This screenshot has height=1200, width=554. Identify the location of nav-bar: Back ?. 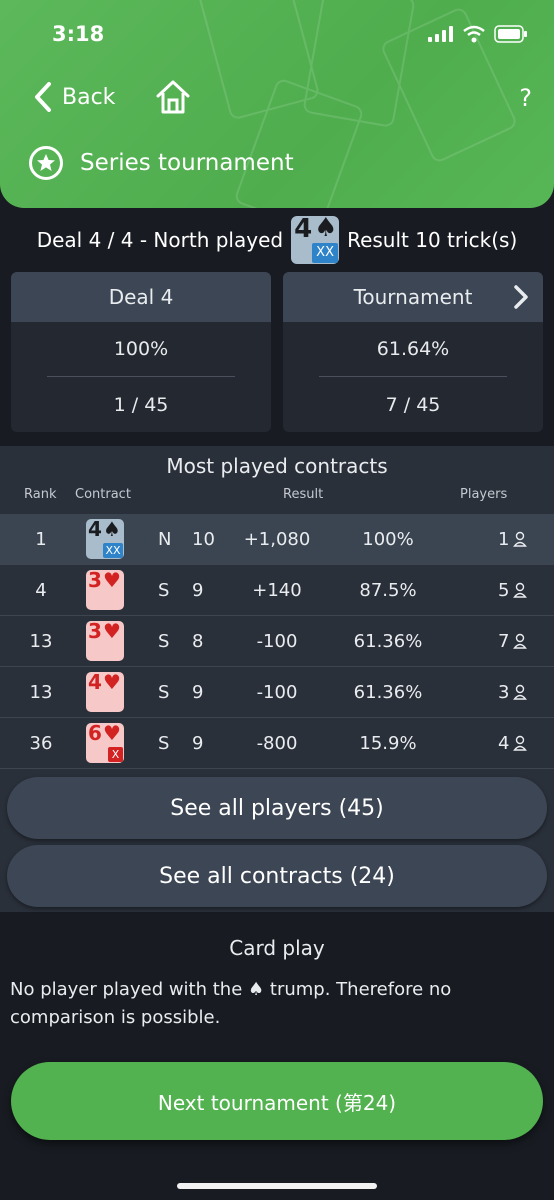
(277, 100).